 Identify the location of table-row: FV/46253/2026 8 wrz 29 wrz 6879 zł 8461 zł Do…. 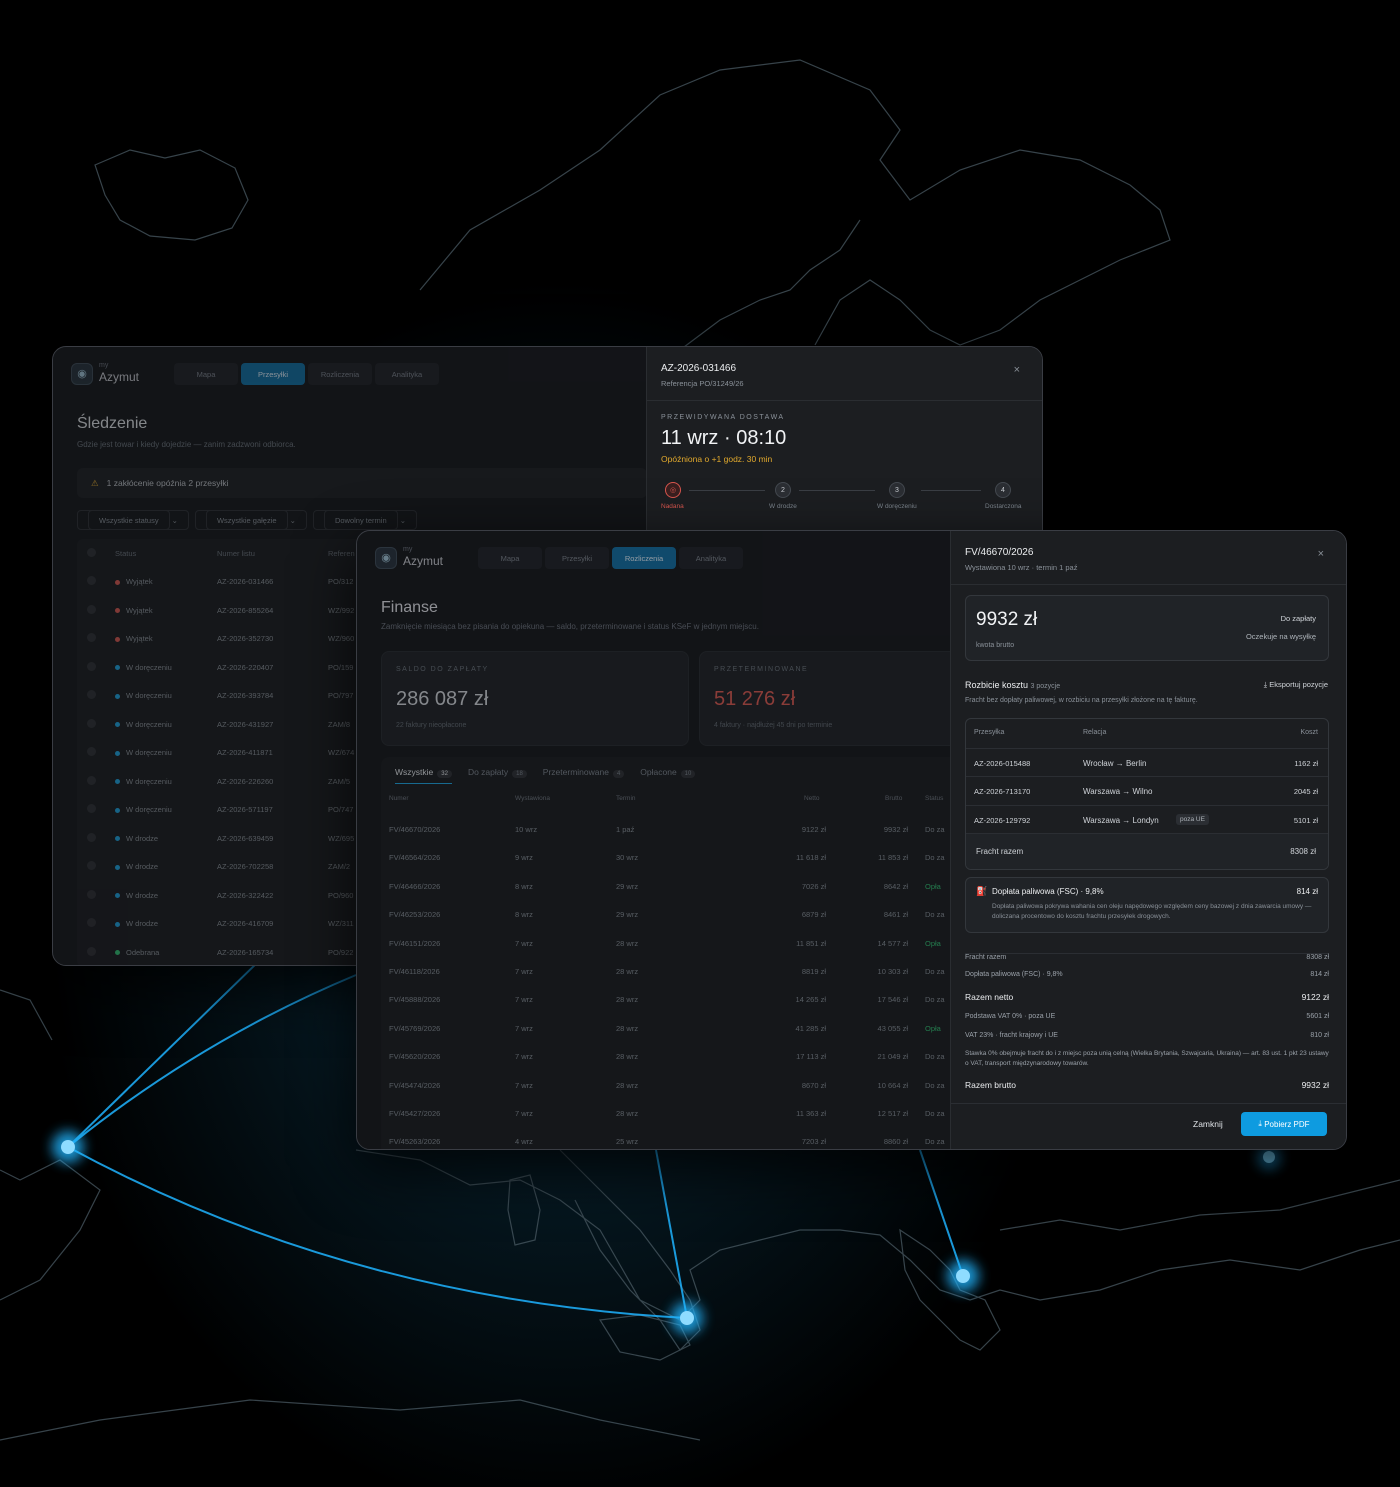
(676, 914).